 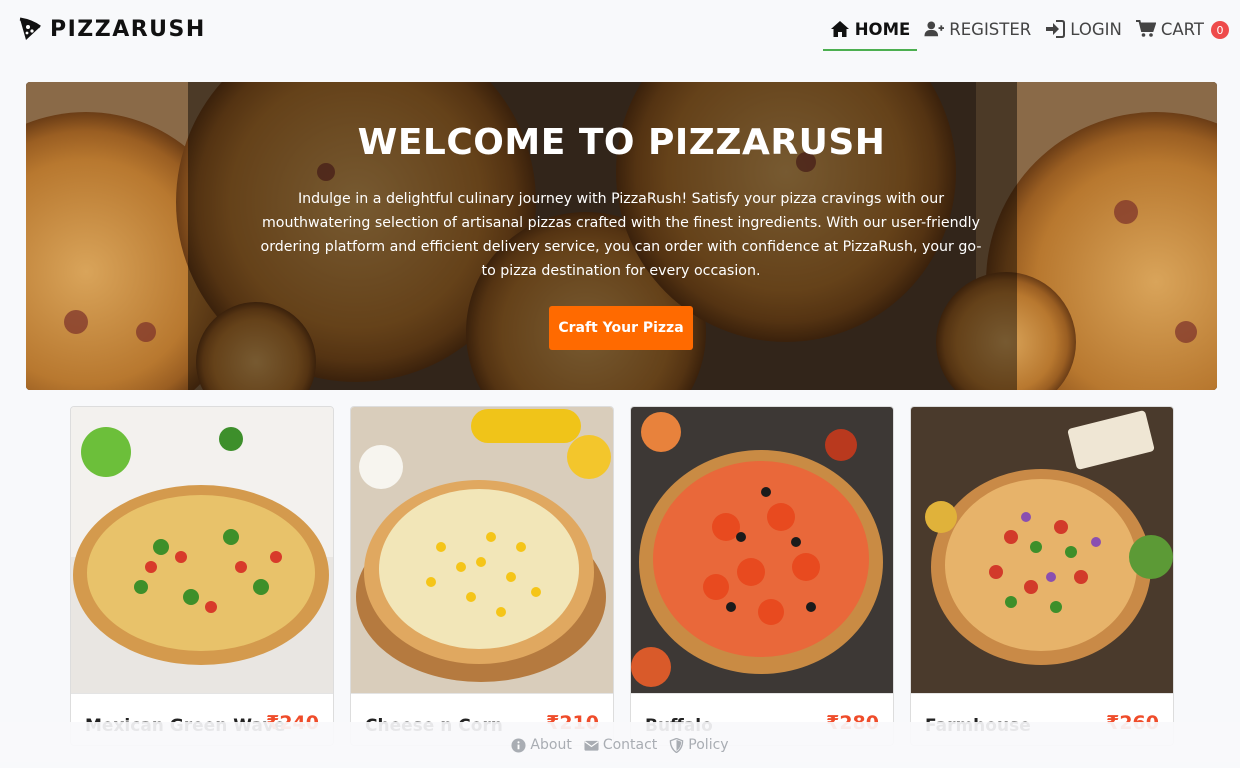 I want to click on envelope-icon, so click(x=591, y=745).